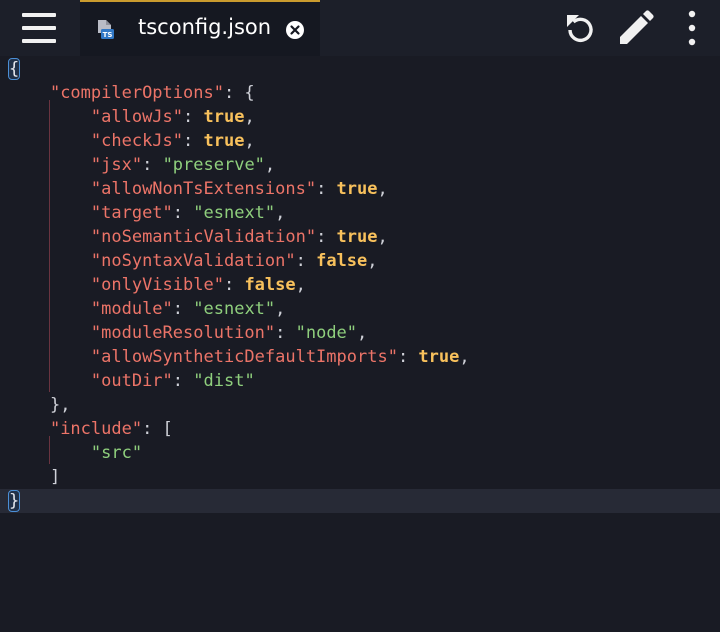 The height and width of the screenshot is (632, 720). Describe the element at coordinates (108, 35) in the screenshot. I see `svg-text: TS` at that location.